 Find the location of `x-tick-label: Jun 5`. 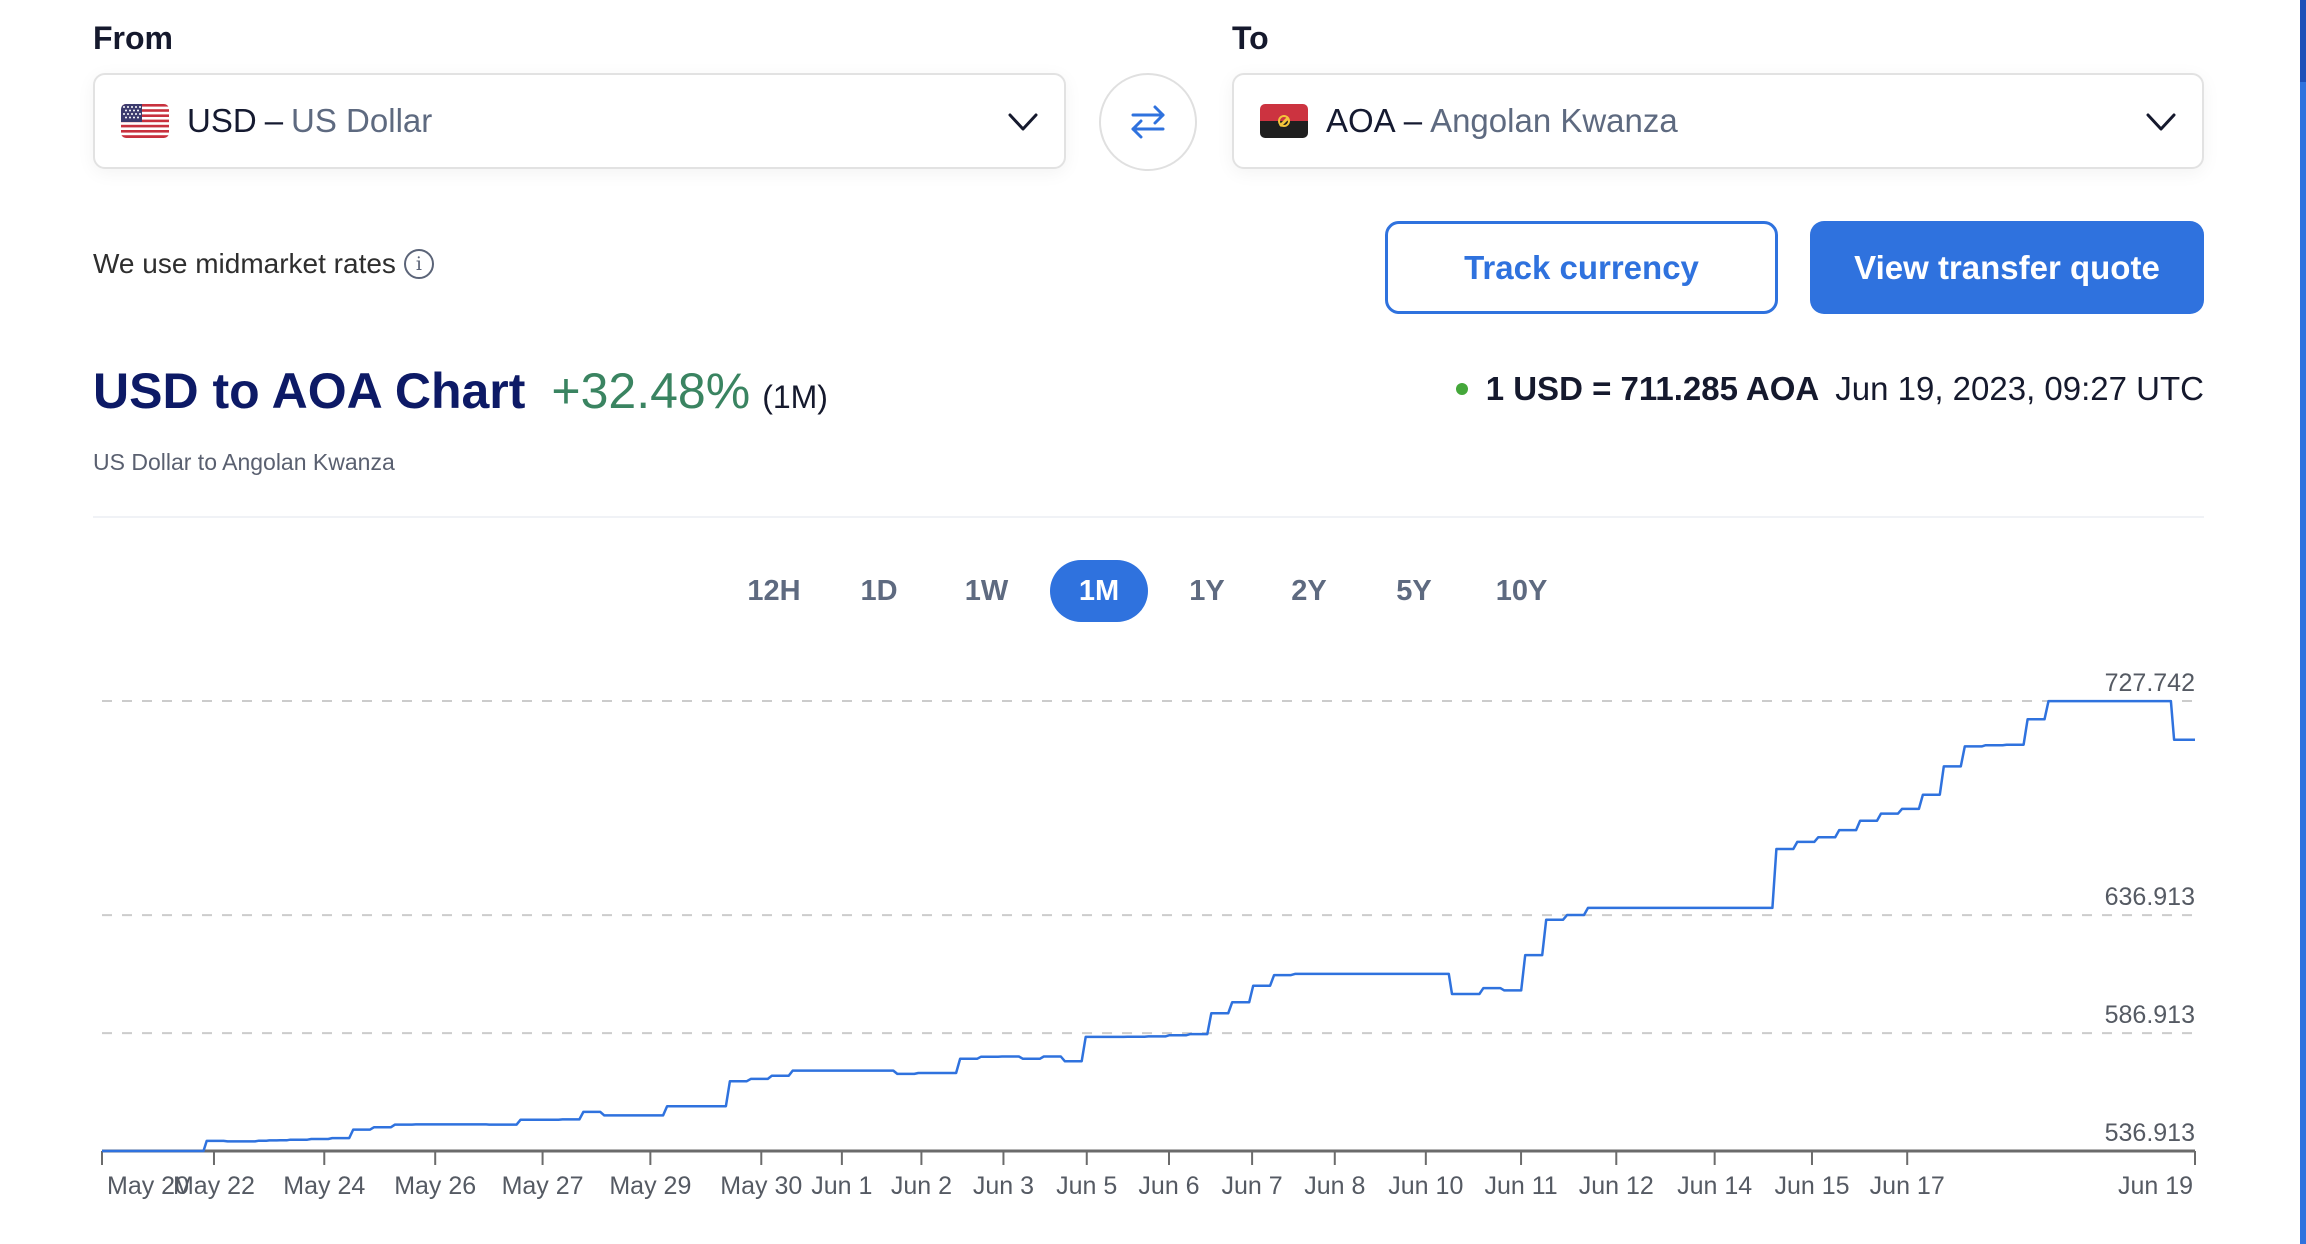

x-tick-label: Jun 5 is located at coordinates (1086, 1186).